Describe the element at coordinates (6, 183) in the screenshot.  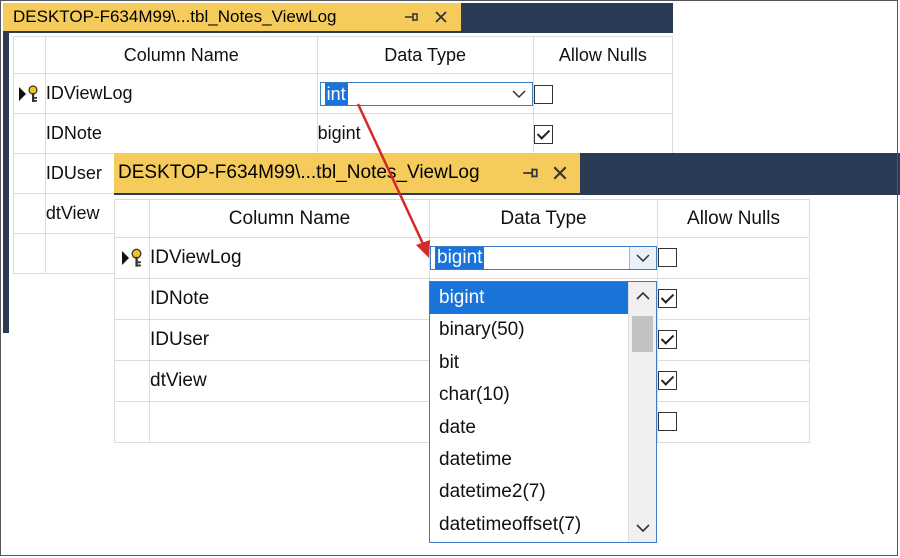
I see `back-left-edge` at that location.